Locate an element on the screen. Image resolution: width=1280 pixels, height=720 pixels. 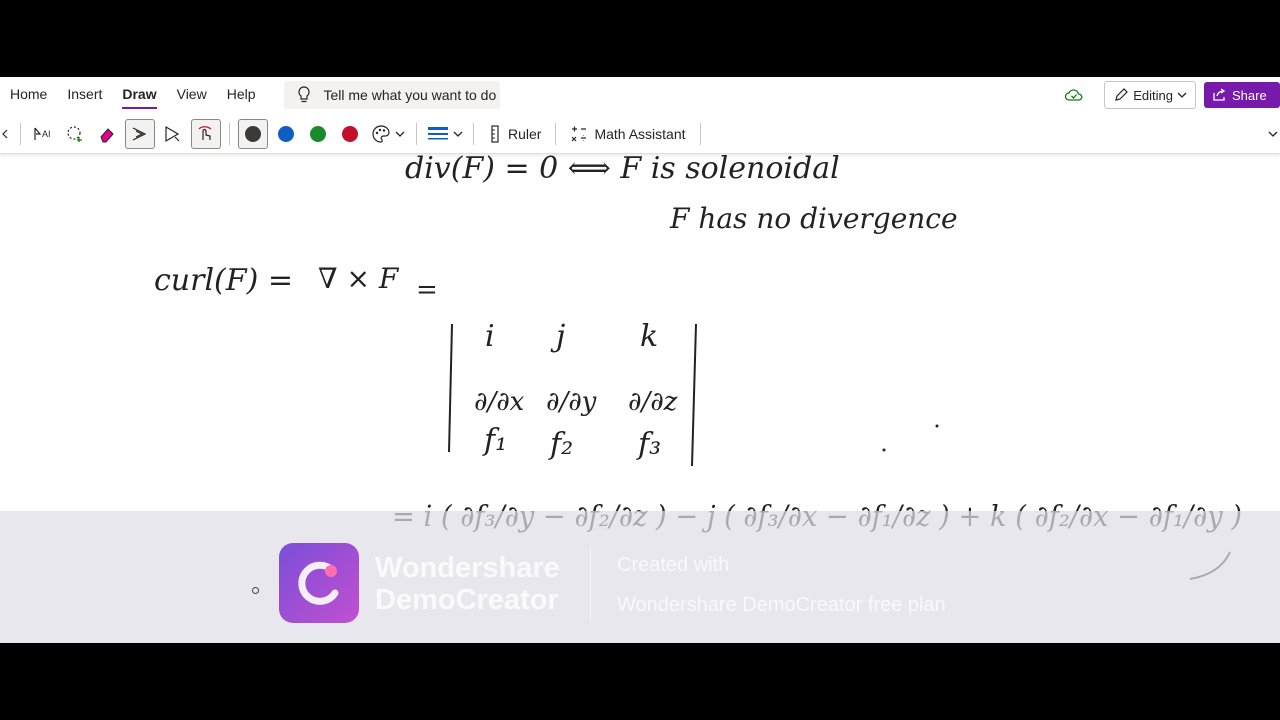
lasso-select-icon is located at coordinates (75, 134).